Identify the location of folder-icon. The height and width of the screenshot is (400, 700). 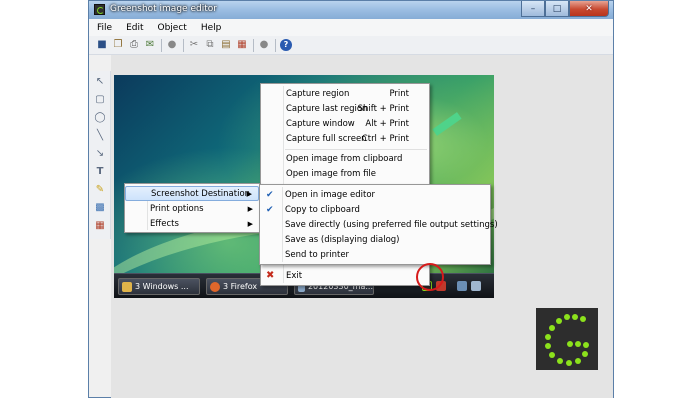
(127, 286).